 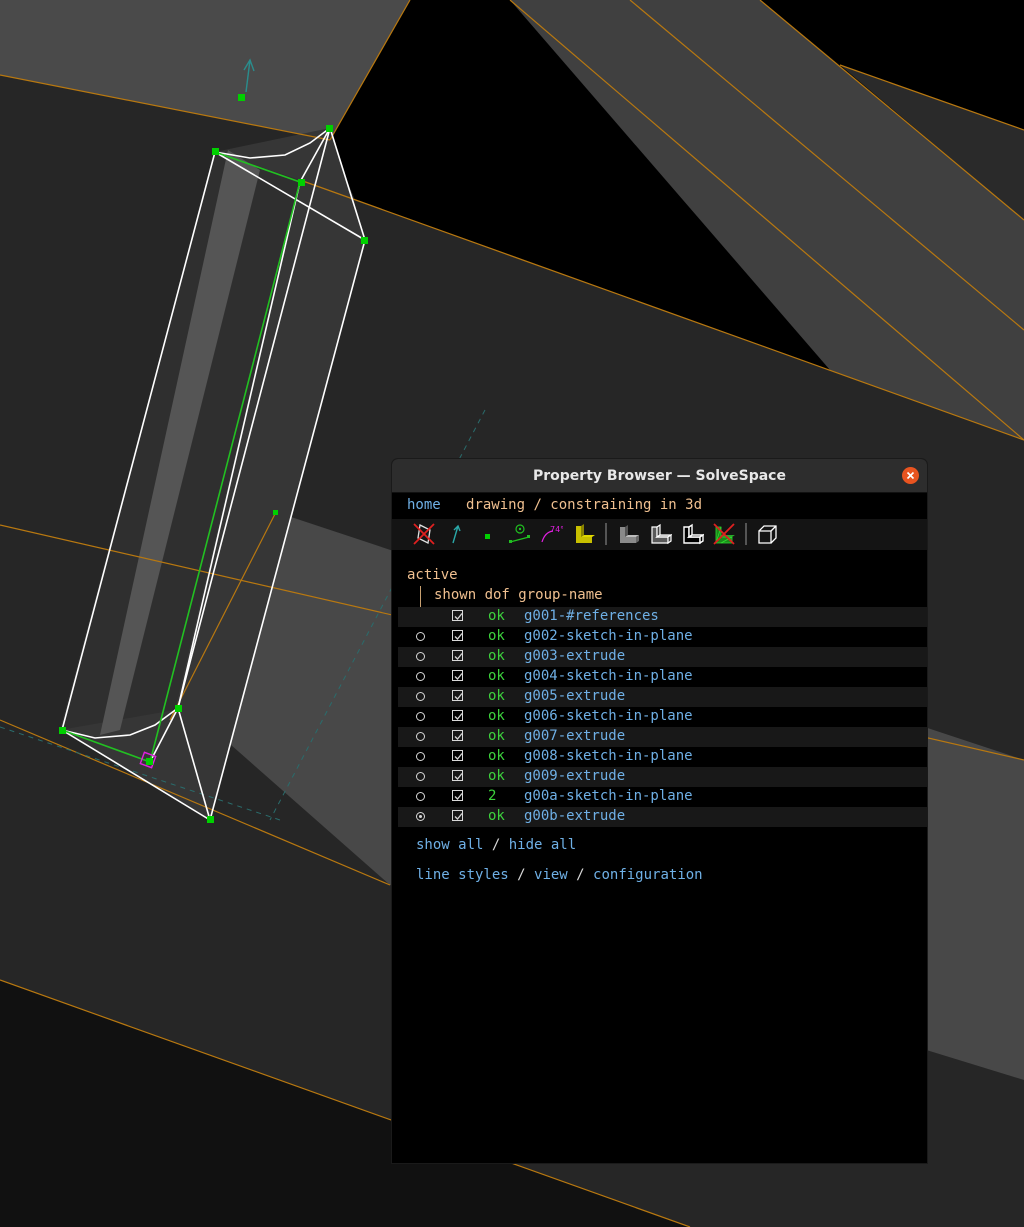 What do you see at coordinates (584, 505) in the screenshot?
I see `mode-label: drawing / constraining in 3d` at bounding box center [584, 505].